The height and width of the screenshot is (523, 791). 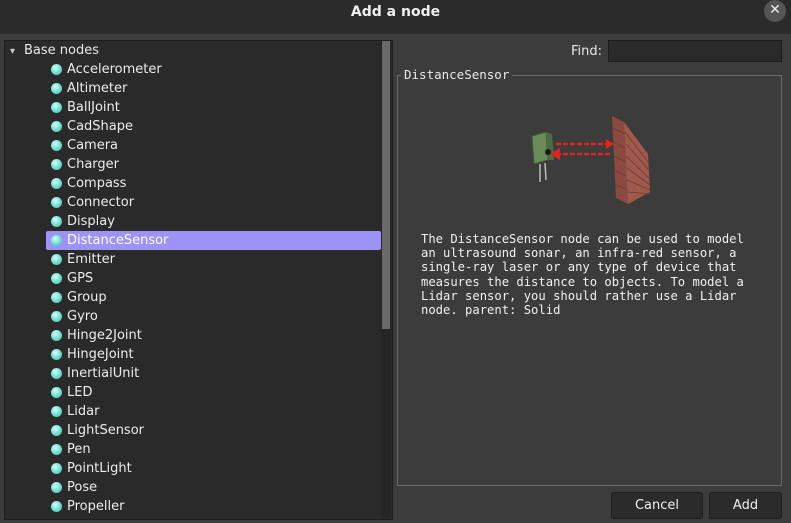 I want to click on tree-item-label: Camera, so click(x=93, y=145).